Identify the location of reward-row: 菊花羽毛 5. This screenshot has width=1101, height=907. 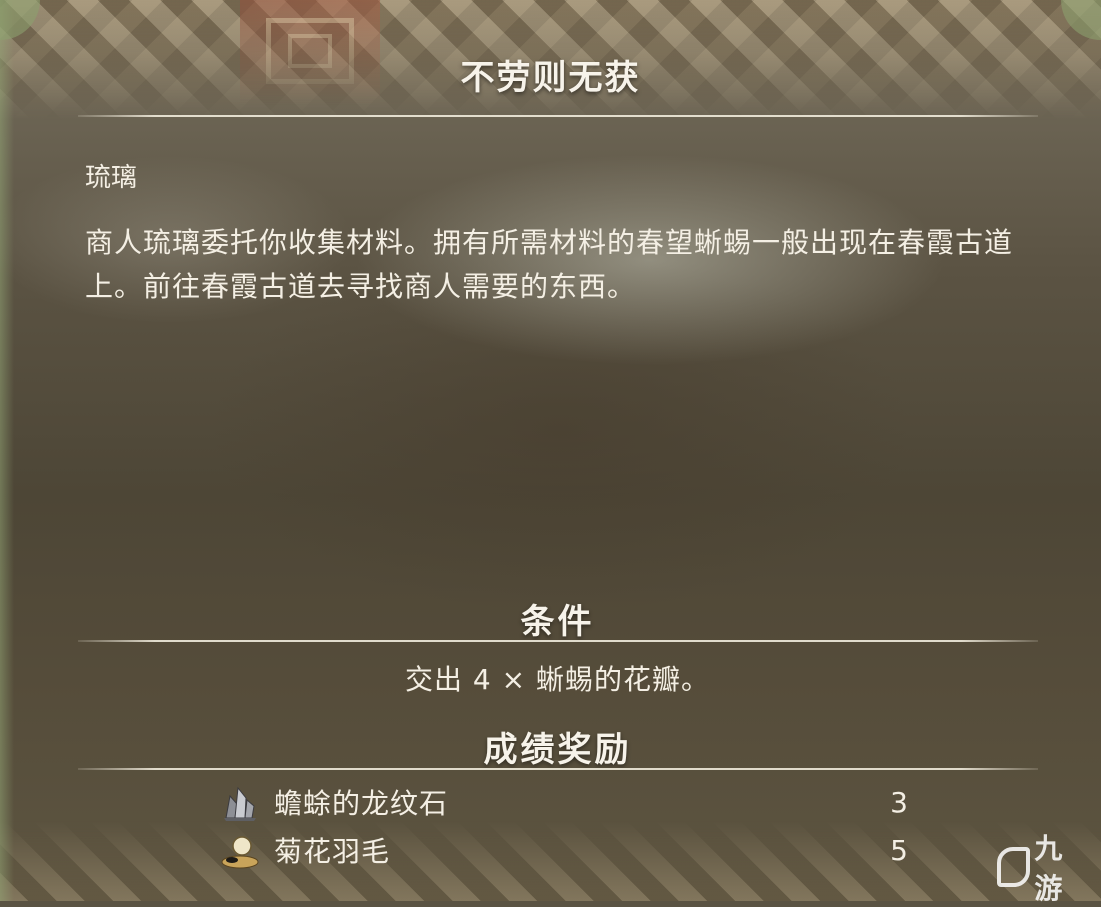
(563, 850).